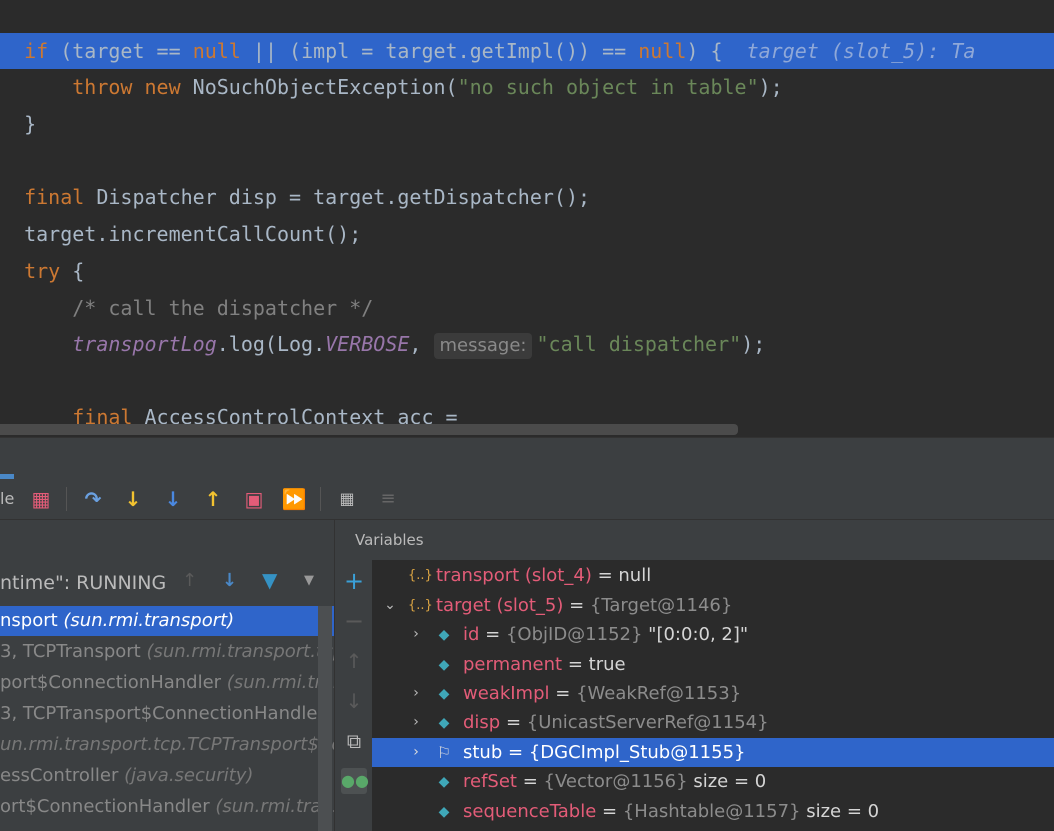  I want to click on kw: if, so click(36, 51).